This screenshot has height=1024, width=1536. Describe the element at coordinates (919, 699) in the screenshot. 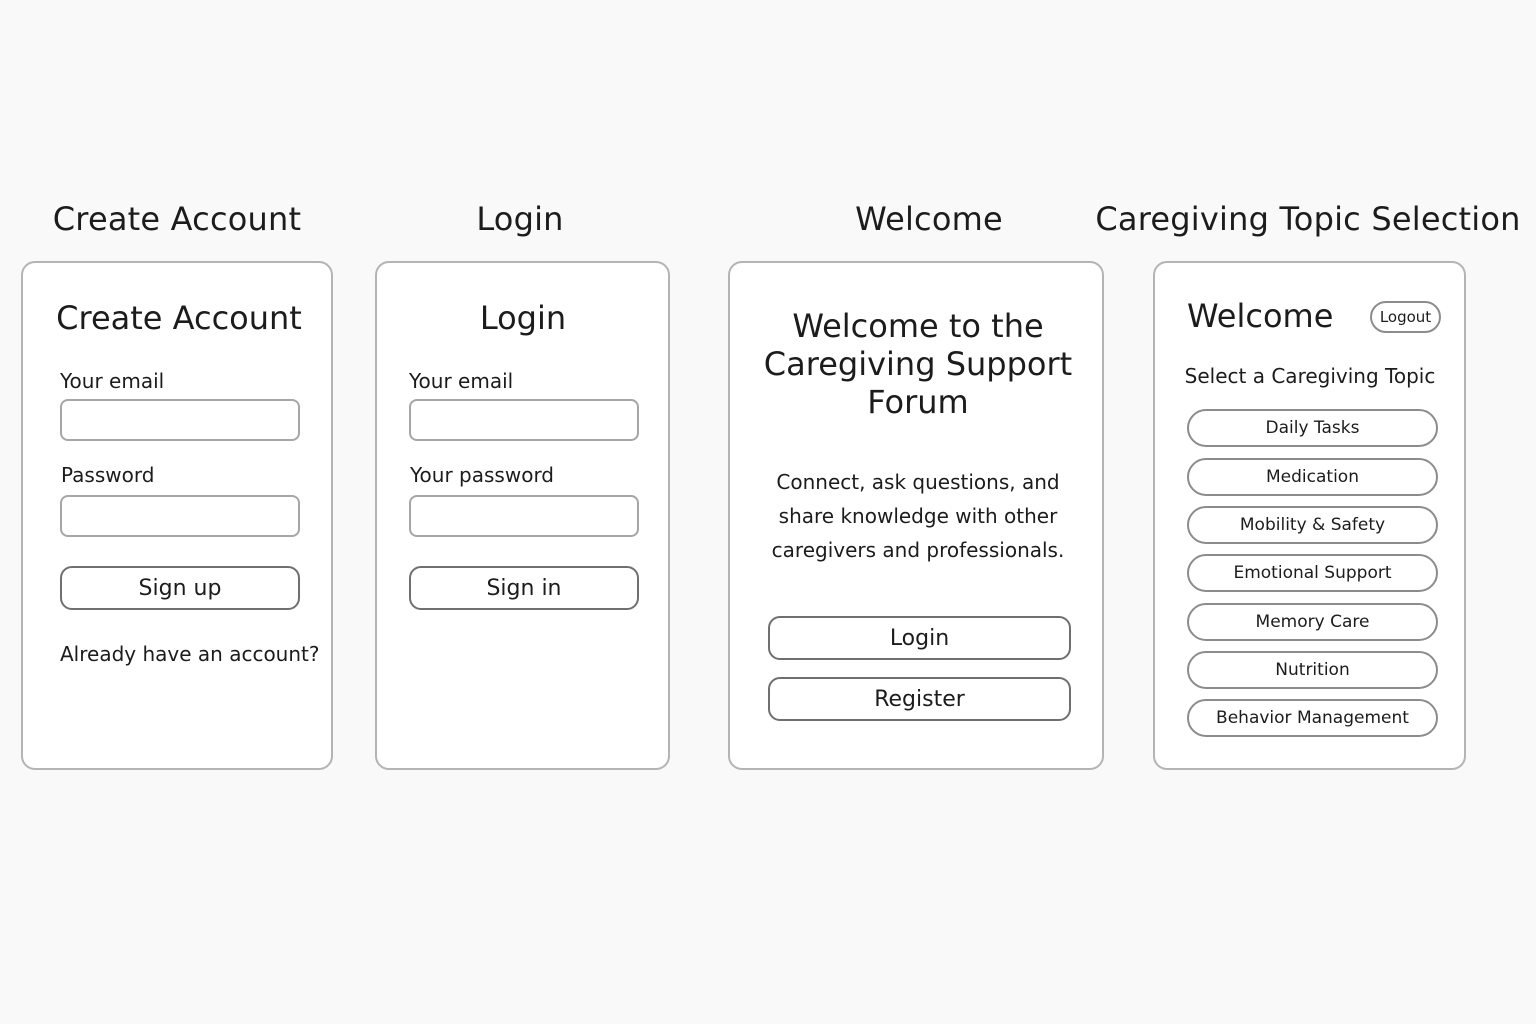

I see `register-button: Register` at that location.